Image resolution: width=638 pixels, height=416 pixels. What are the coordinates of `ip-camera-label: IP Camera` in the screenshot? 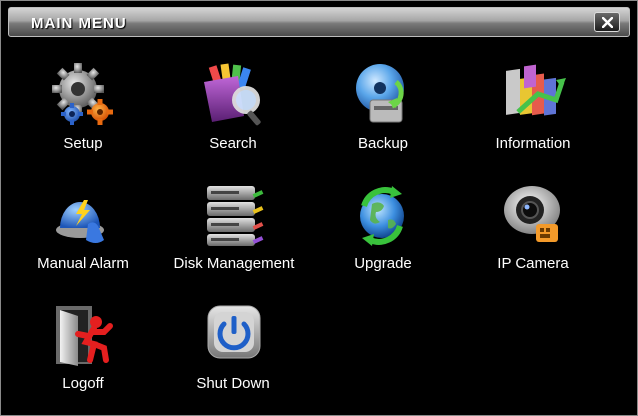 It's located at (533, 263).